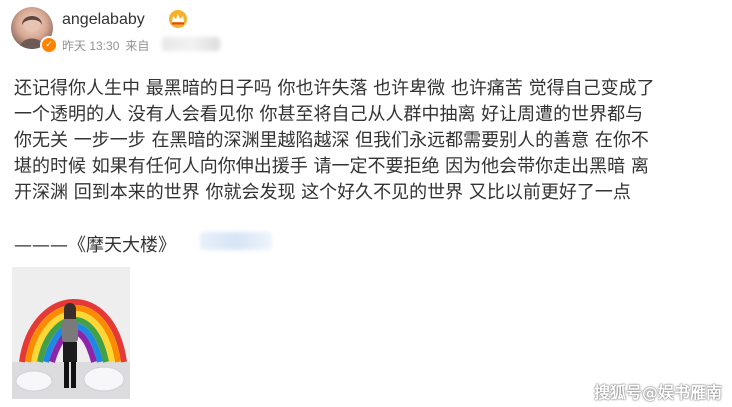 This screenshot has height=407, width=732. I want to click on photo-image, so click(71, 333).